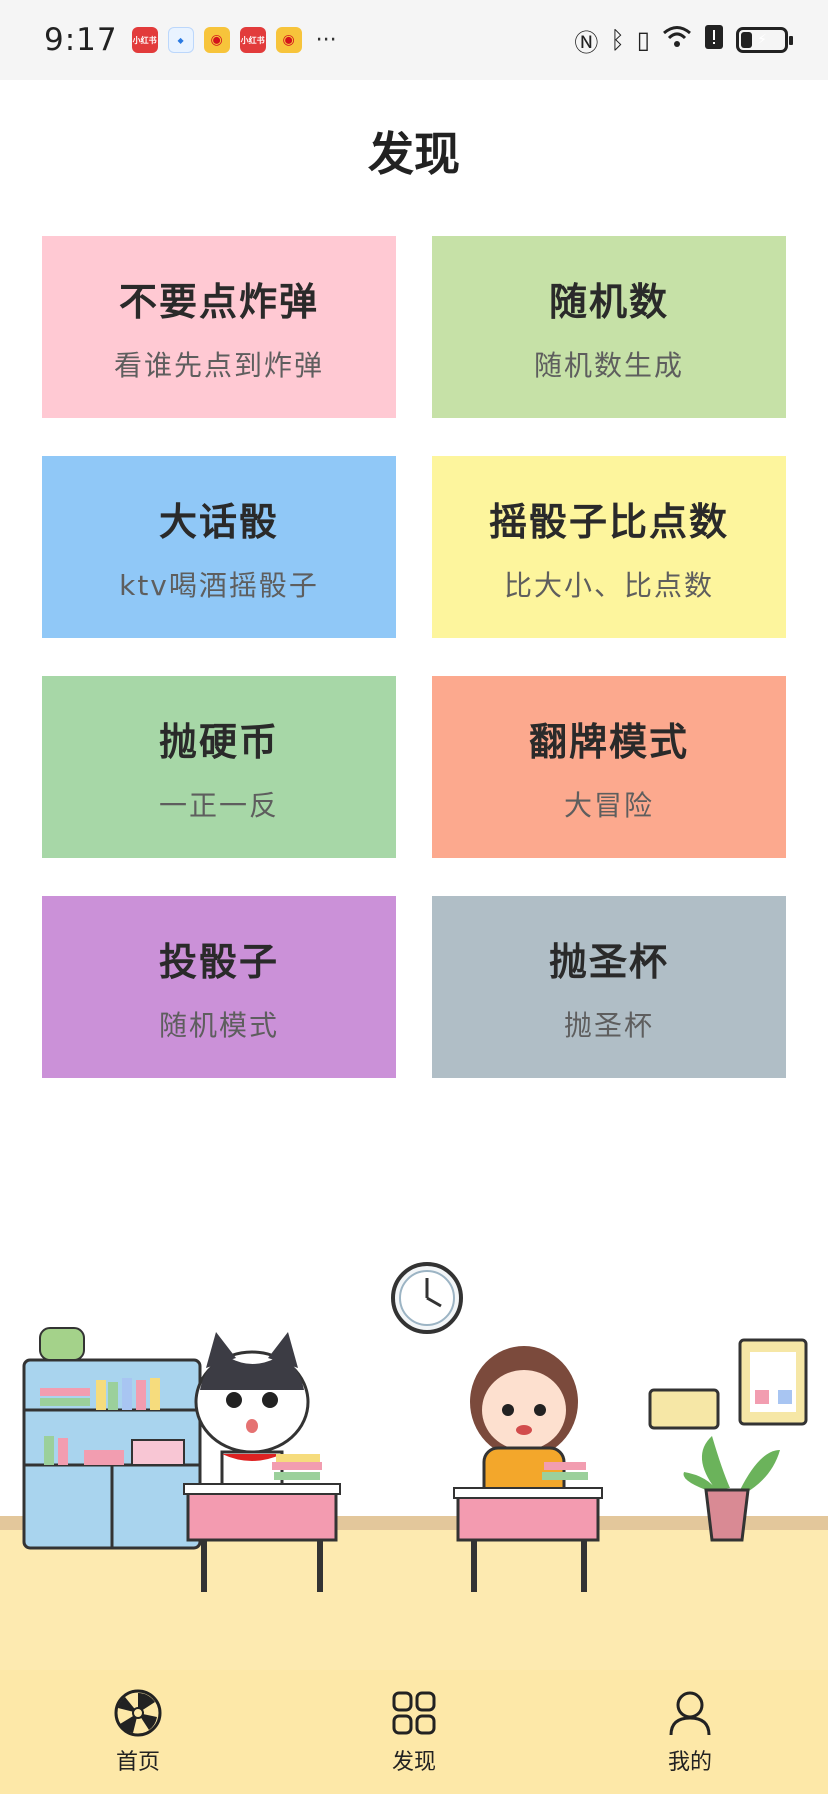  I want to click on card-title: 不要点炸弹, so click(218, 301).